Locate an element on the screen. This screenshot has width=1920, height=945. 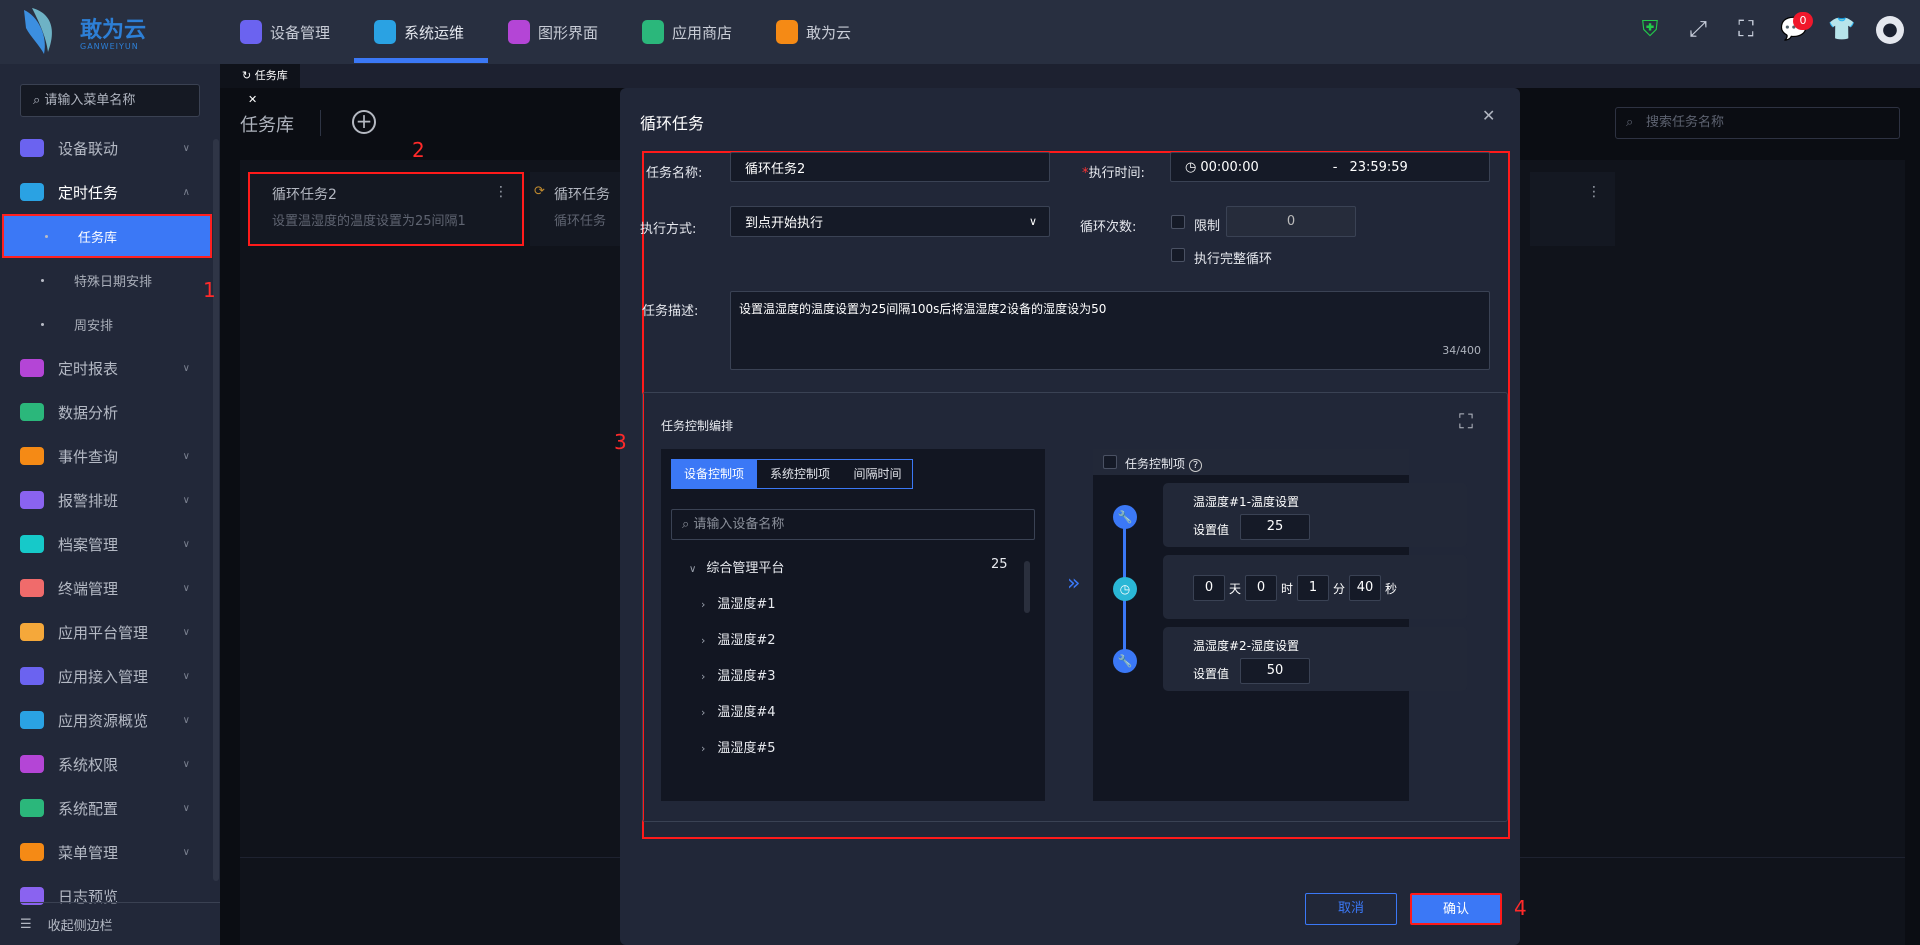
sidebar-item: 系统权限 ∨ is located at coordinates (106, 764).